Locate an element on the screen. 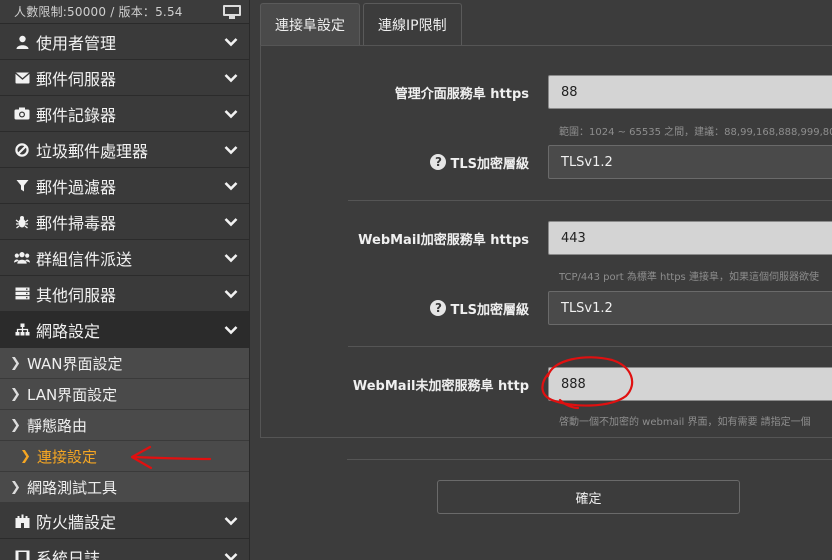 This screenshot has width=832, height=560. webmail-http-input: 888 is located at coordinates (690, 384).